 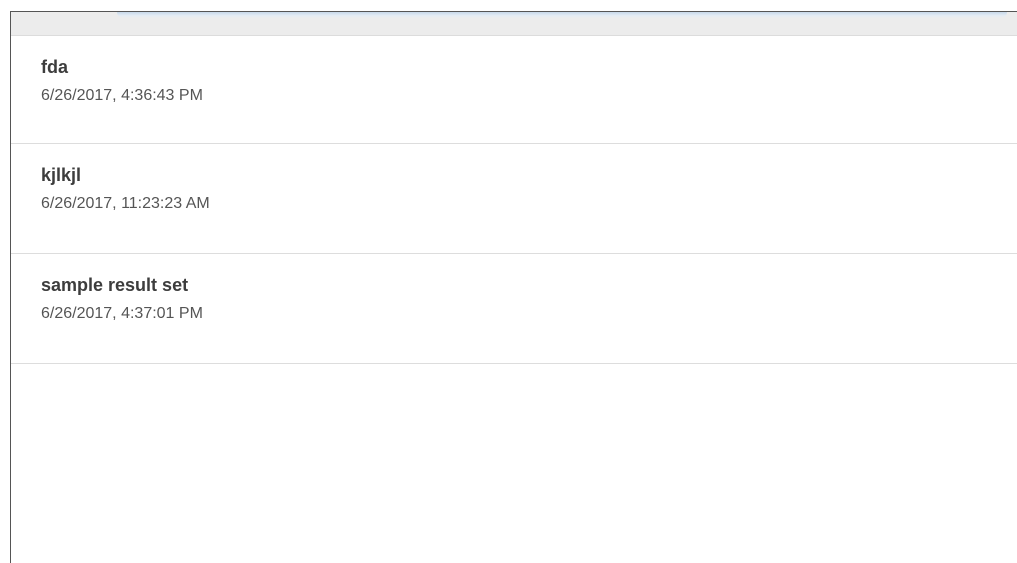 I want to click on result-set-name: sample result set, so click(x=115, y=285).